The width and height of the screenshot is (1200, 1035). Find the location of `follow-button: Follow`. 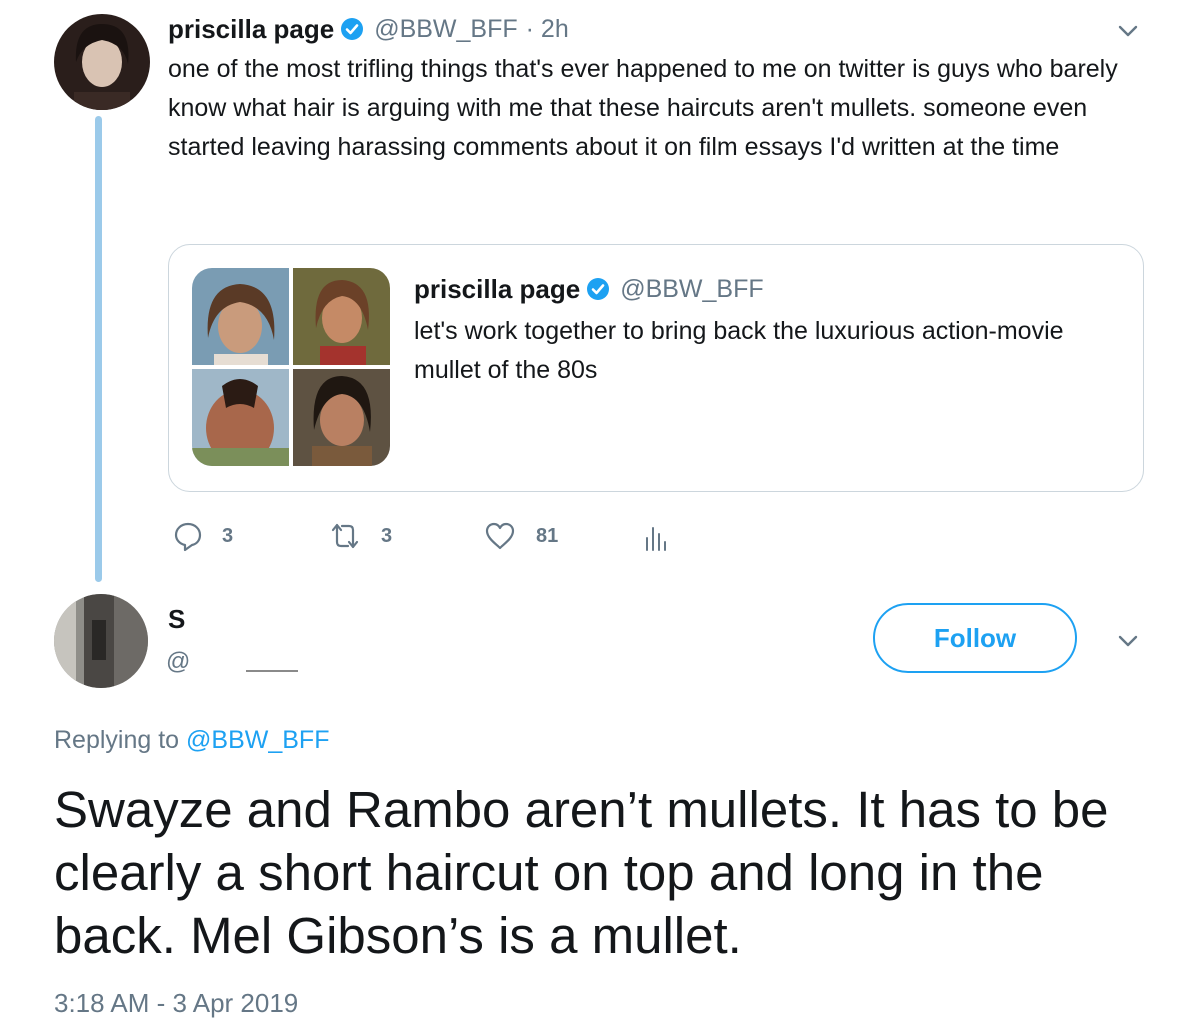

follow-button: Follow is located at coordinates (975, 638).